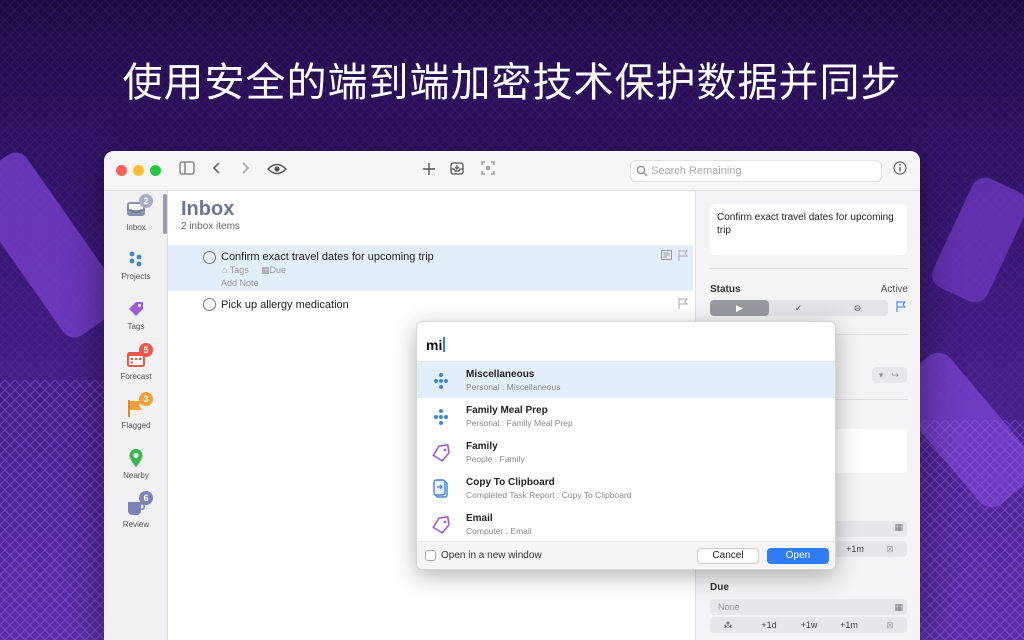  I want to click on sidebar-item-tags: Tags, so click(136, 319).